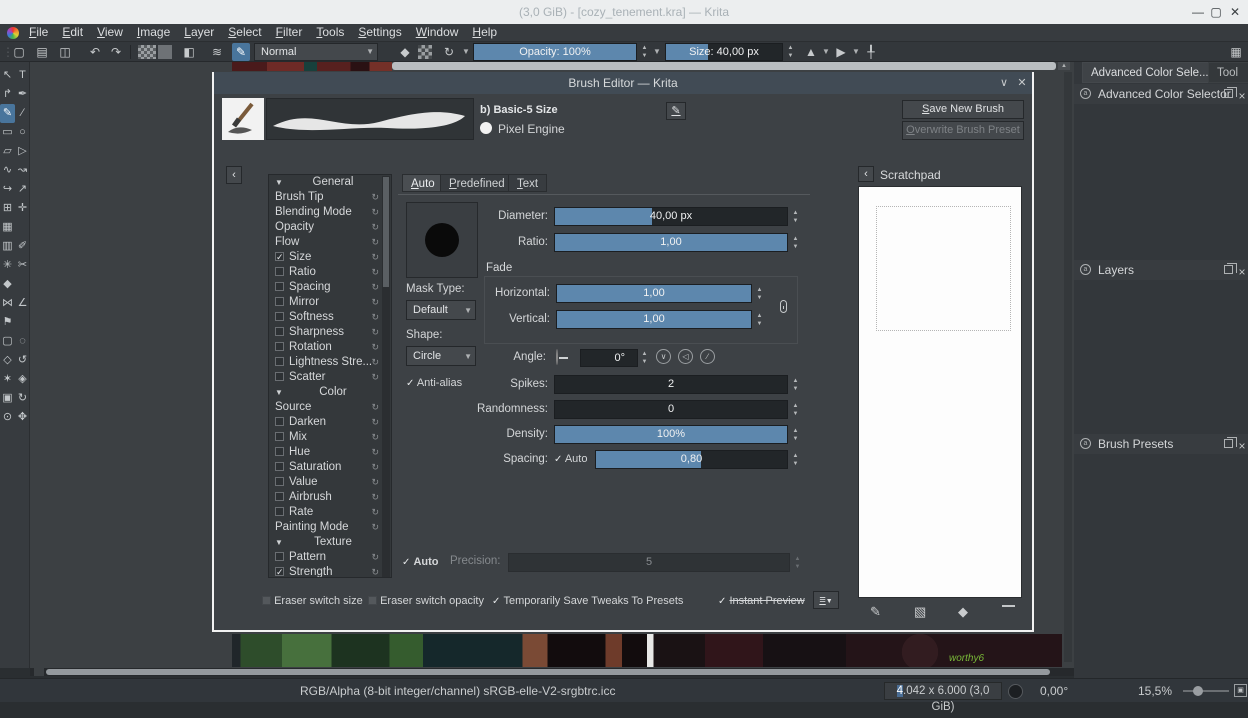 The width and height of the screenshot is (1248, 718). What do you see at coordinates (330, 571) in the screenshot?
I see `brush-option-strength: Strength↻` at bounding box center [330, 571].